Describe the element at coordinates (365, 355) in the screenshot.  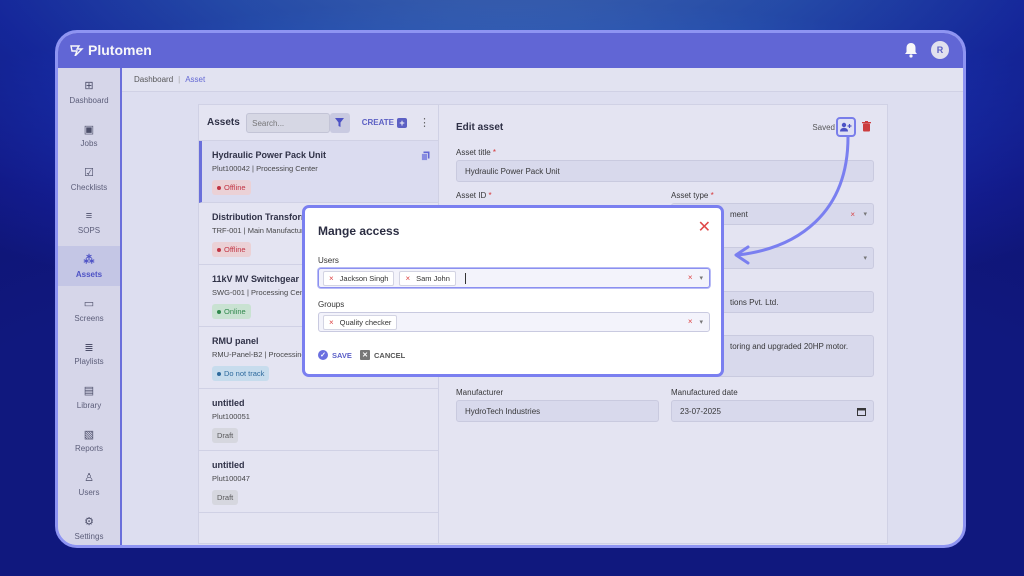
I see `cancel-icon: ✕` at that location.